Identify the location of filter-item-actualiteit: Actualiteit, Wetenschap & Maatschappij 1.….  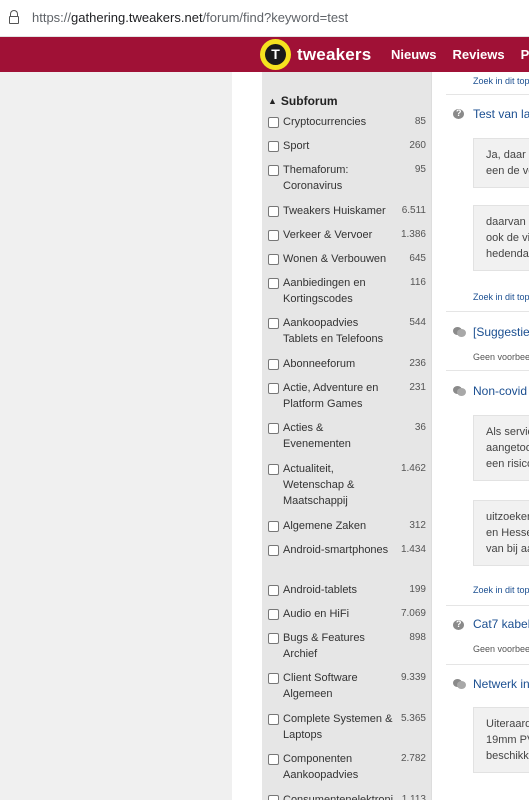
(347, 485).